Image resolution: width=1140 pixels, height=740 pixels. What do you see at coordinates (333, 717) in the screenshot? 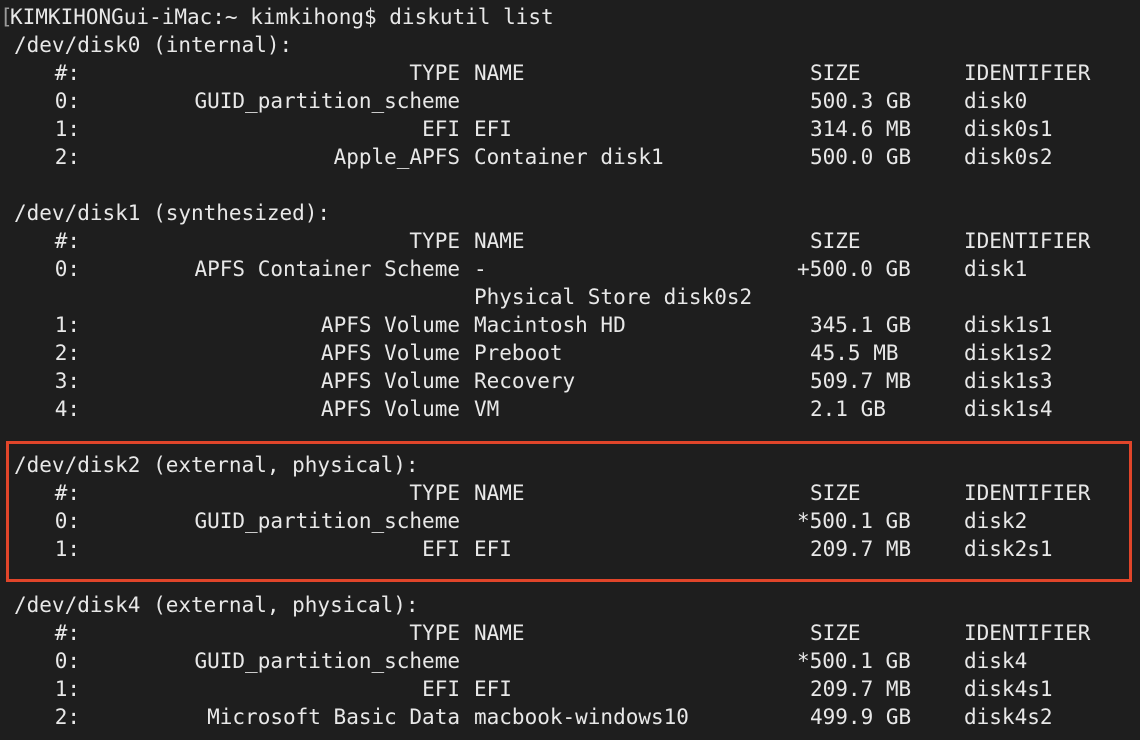
I see `partition-type: Microsoft Basic Data` at bounding box center [333, 717].